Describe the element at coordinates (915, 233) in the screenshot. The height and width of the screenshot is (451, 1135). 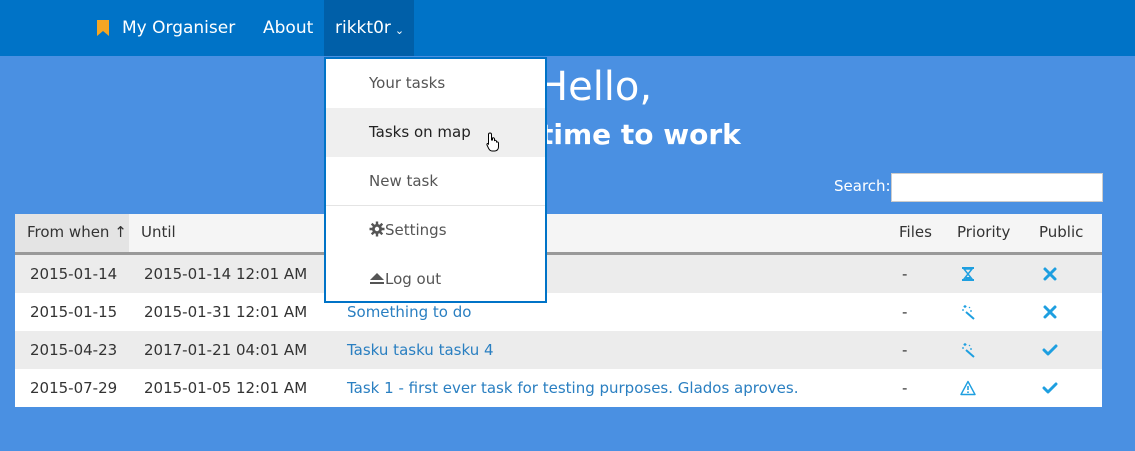
I see `column-files: Files` at that location.